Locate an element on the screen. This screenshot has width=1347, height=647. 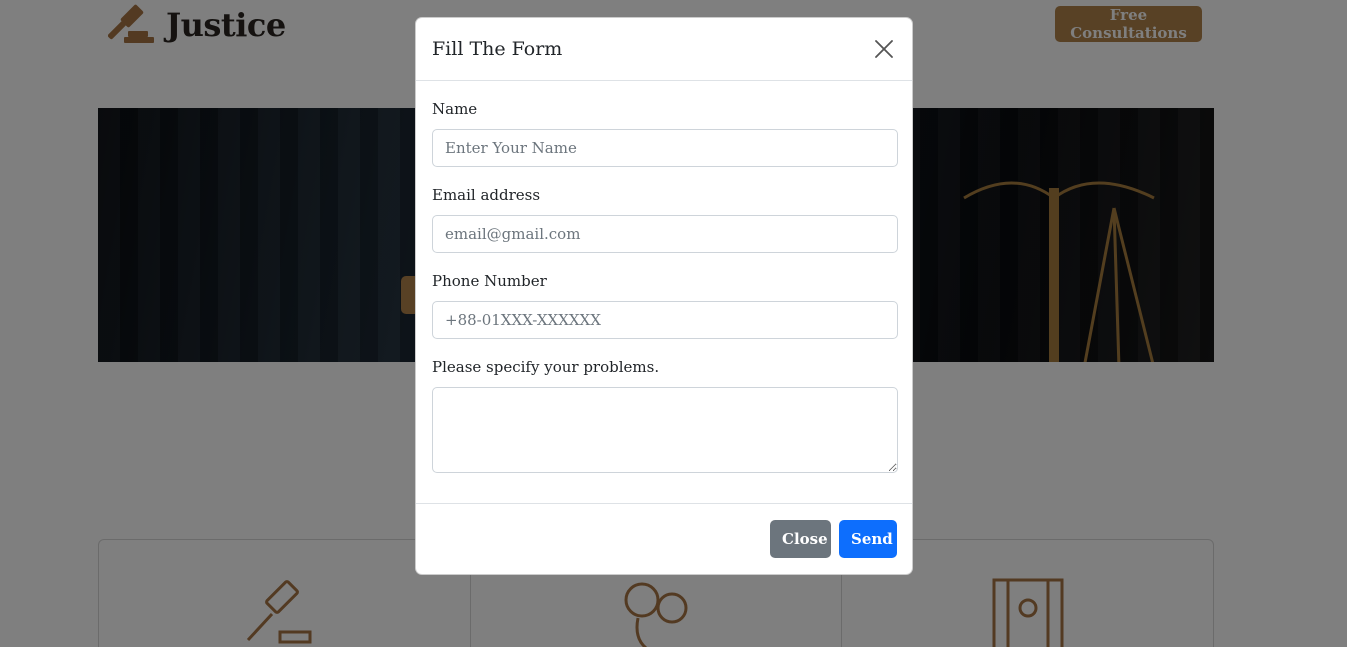
send-button: Send is located at coordinates (868, 539).